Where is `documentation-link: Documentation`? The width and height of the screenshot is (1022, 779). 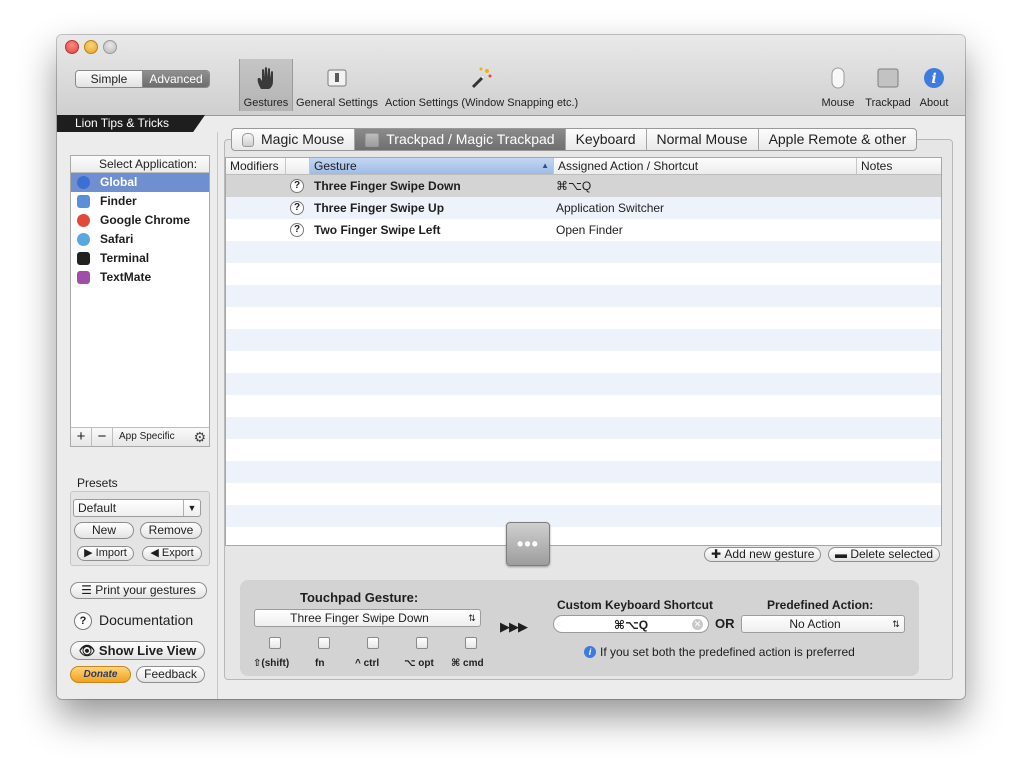
documentation-link: Documentation is located at coordinates (146, 620).